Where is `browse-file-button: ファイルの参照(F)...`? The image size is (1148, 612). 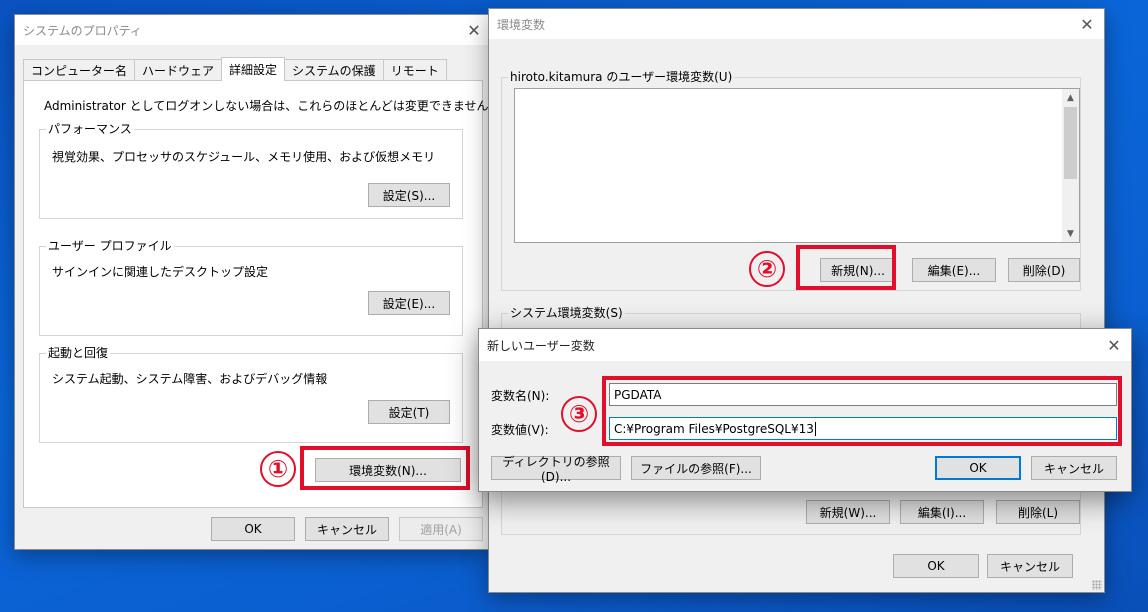 browse-file-button: ファイルの参照(F)... is located at coordinates (696, 468).